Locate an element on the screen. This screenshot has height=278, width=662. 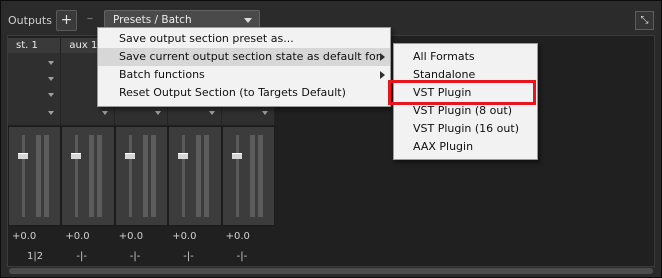
submenu-item-vst-plugin-16: VST Plugin (16 out) is located at coordinates (465, 129).